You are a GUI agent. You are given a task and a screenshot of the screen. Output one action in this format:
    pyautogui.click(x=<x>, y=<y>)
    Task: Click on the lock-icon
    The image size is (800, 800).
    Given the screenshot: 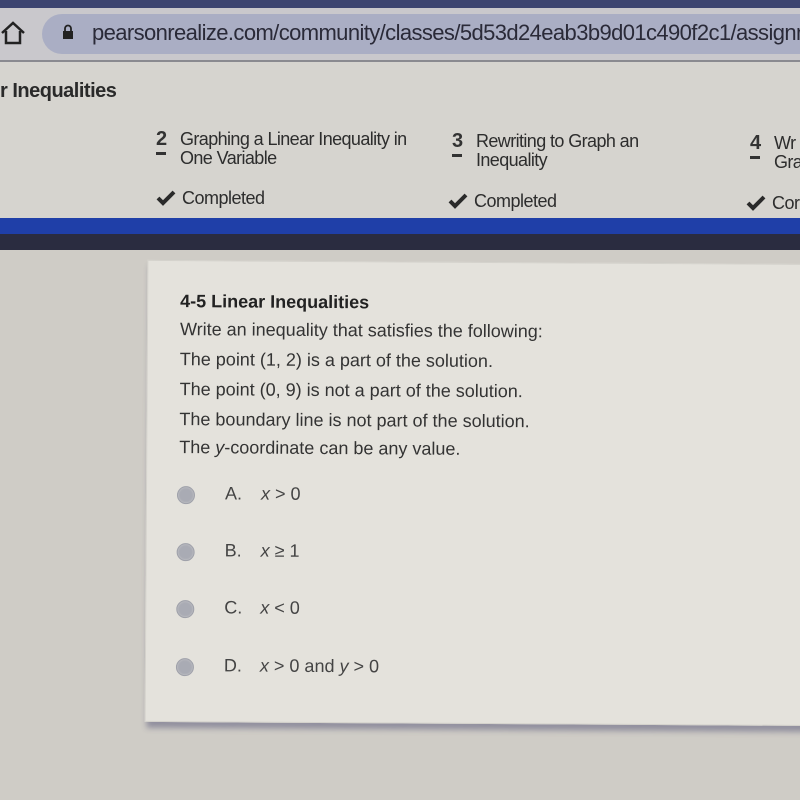 What is the action you would take?
    pyautogui.click(x=68, y=31)
    